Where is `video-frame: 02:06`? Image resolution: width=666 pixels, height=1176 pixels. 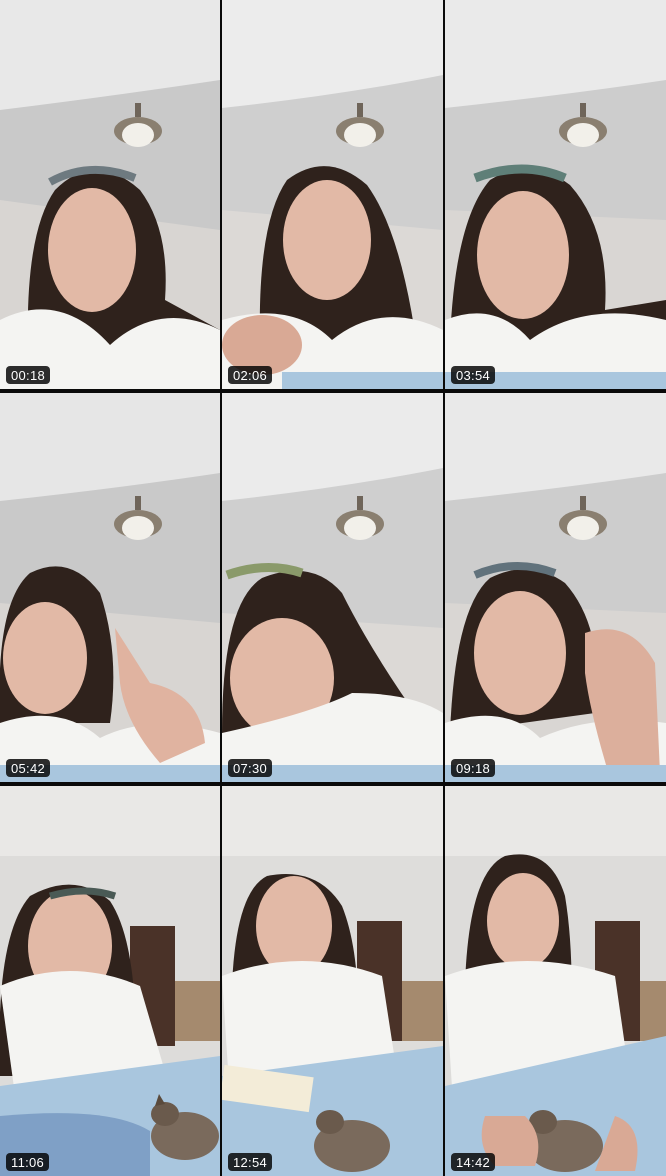
video-frame: 02:06 is located at coordinates (332, 194).